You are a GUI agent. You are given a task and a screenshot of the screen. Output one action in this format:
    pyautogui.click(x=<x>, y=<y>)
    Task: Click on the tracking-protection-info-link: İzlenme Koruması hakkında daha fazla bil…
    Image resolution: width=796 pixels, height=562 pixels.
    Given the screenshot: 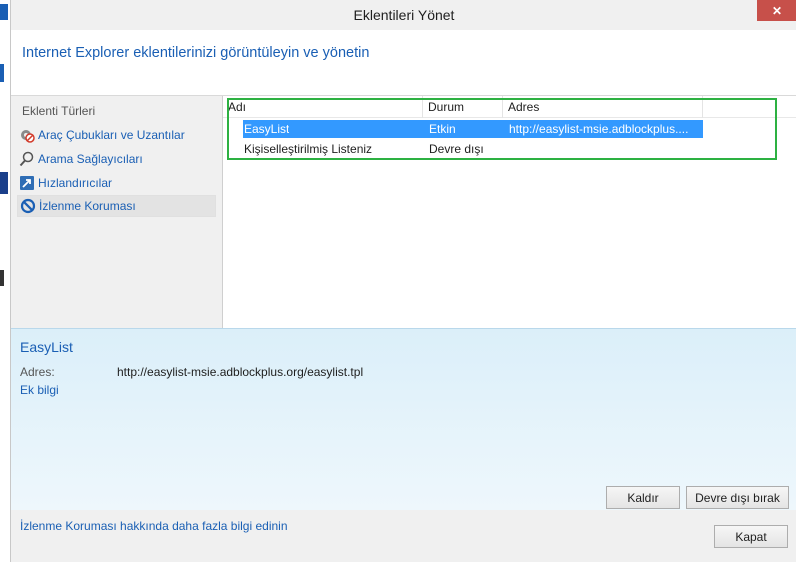 What is the action you would take?
    pyautogui.click(x=154, y=526)
    